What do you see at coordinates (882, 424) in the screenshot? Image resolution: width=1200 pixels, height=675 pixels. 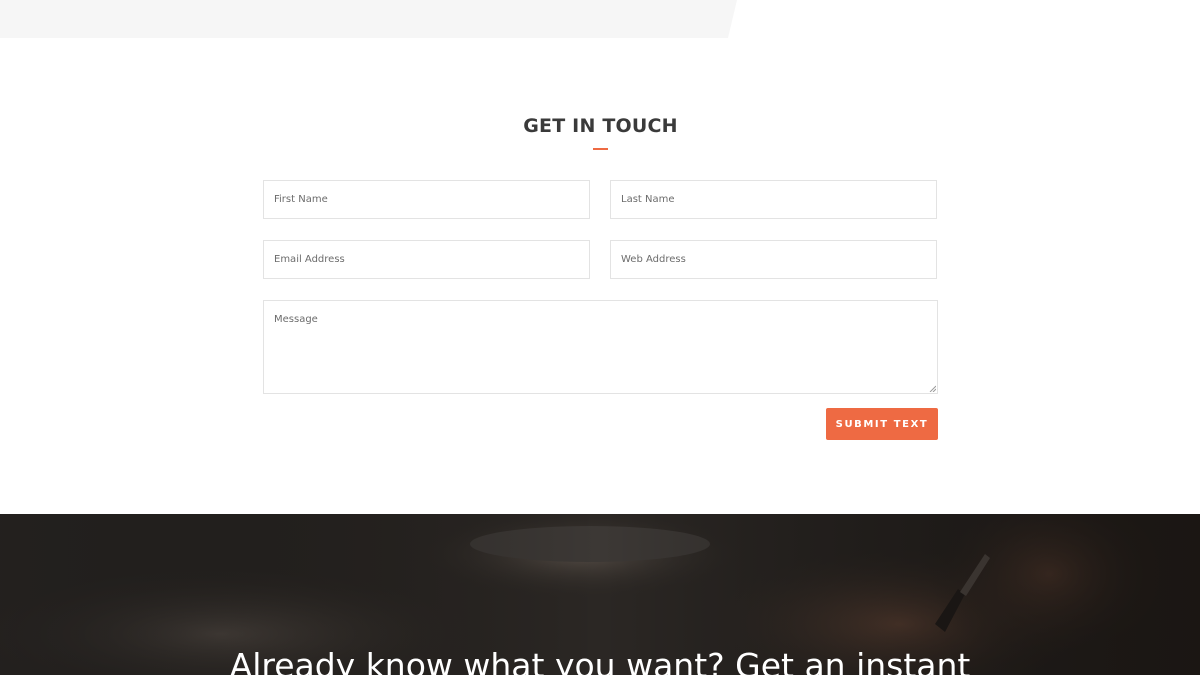 I see `submit-button: SUBMIT TEXT` at bounding box center [882, 424].